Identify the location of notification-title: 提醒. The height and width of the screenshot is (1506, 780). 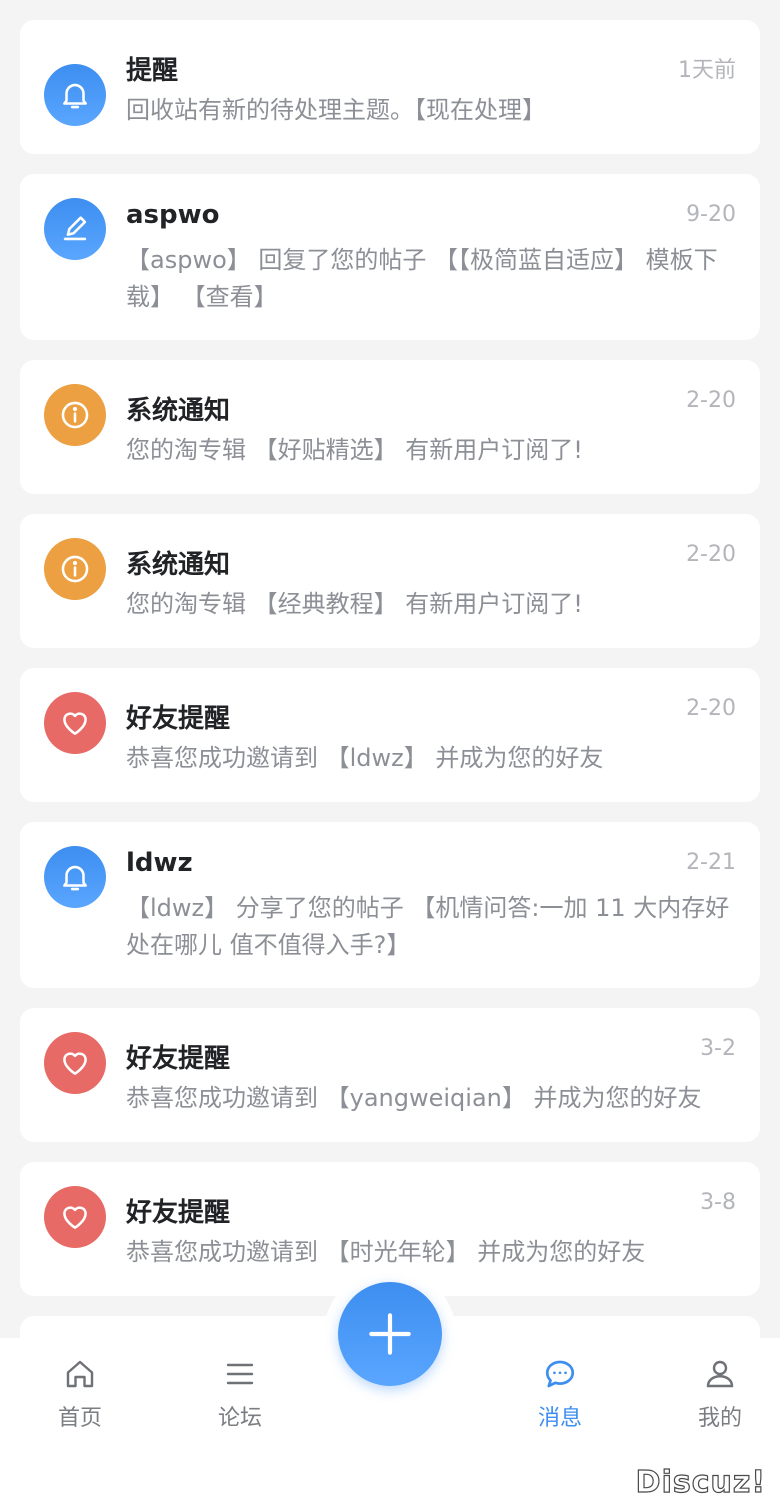
(152, 71).